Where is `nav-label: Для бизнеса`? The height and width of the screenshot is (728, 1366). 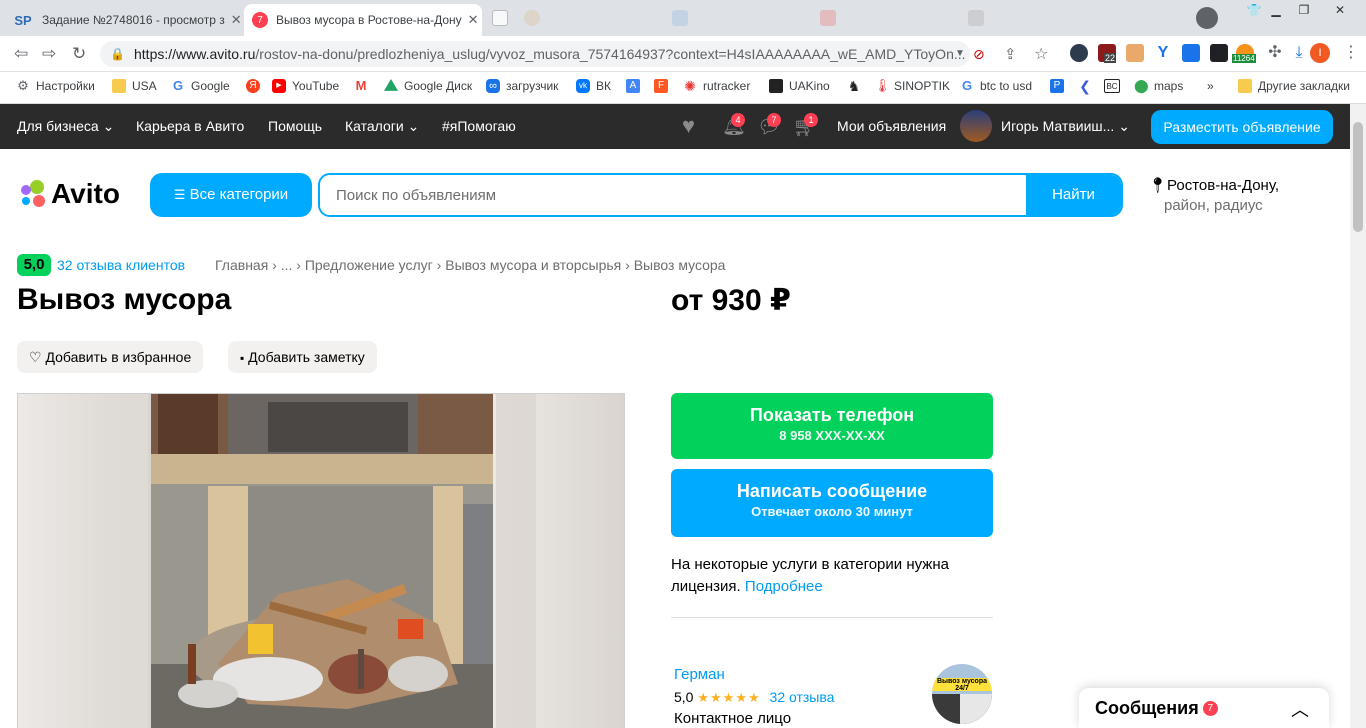 nav-label: Для бизнеса is located at coordinates (58, 126).